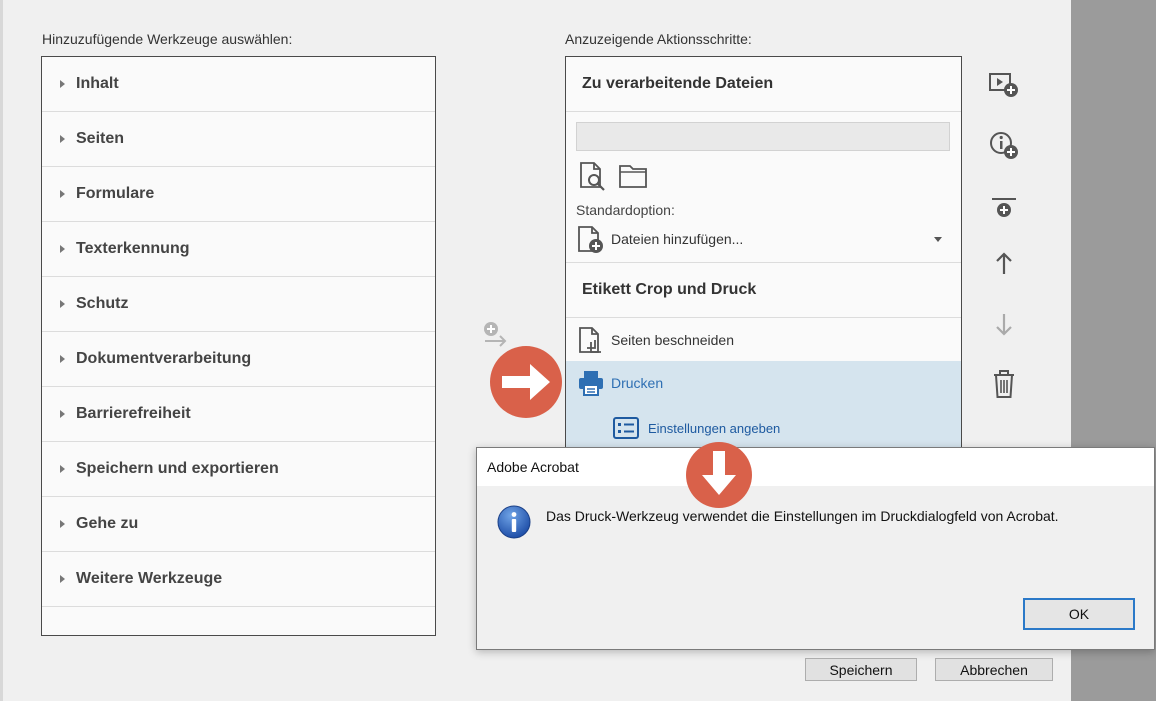 This screenshot has height=701, width=1156. Describe the element at coordinates (149, 578) in the screenshot. I see `tool-label: Weitere Werkzeuge` at that location.